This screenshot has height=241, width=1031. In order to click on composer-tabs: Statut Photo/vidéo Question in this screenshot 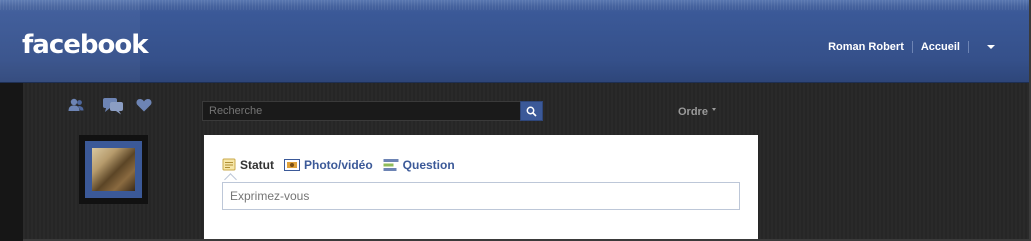, I will do `click(343, 165)`.